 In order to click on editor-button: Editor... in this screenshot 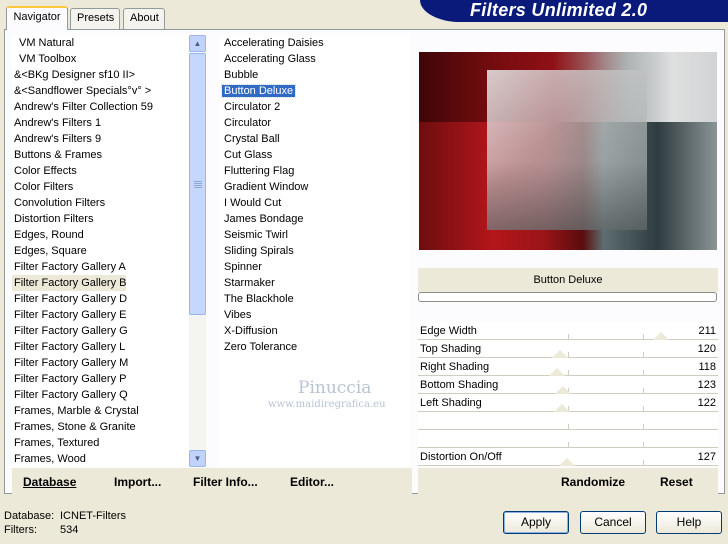, I will do `click(312, 482)`.